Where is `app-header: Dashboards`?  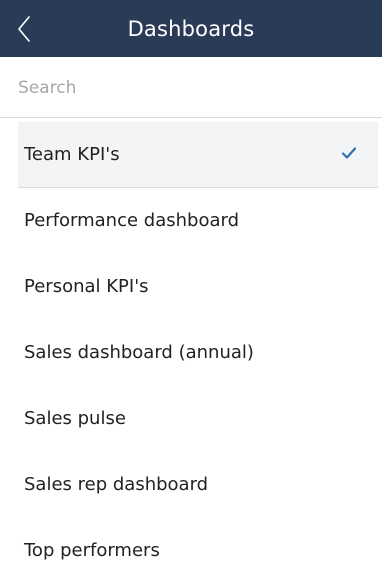
app-header: Dashboards is located at coordinates (191, 28).